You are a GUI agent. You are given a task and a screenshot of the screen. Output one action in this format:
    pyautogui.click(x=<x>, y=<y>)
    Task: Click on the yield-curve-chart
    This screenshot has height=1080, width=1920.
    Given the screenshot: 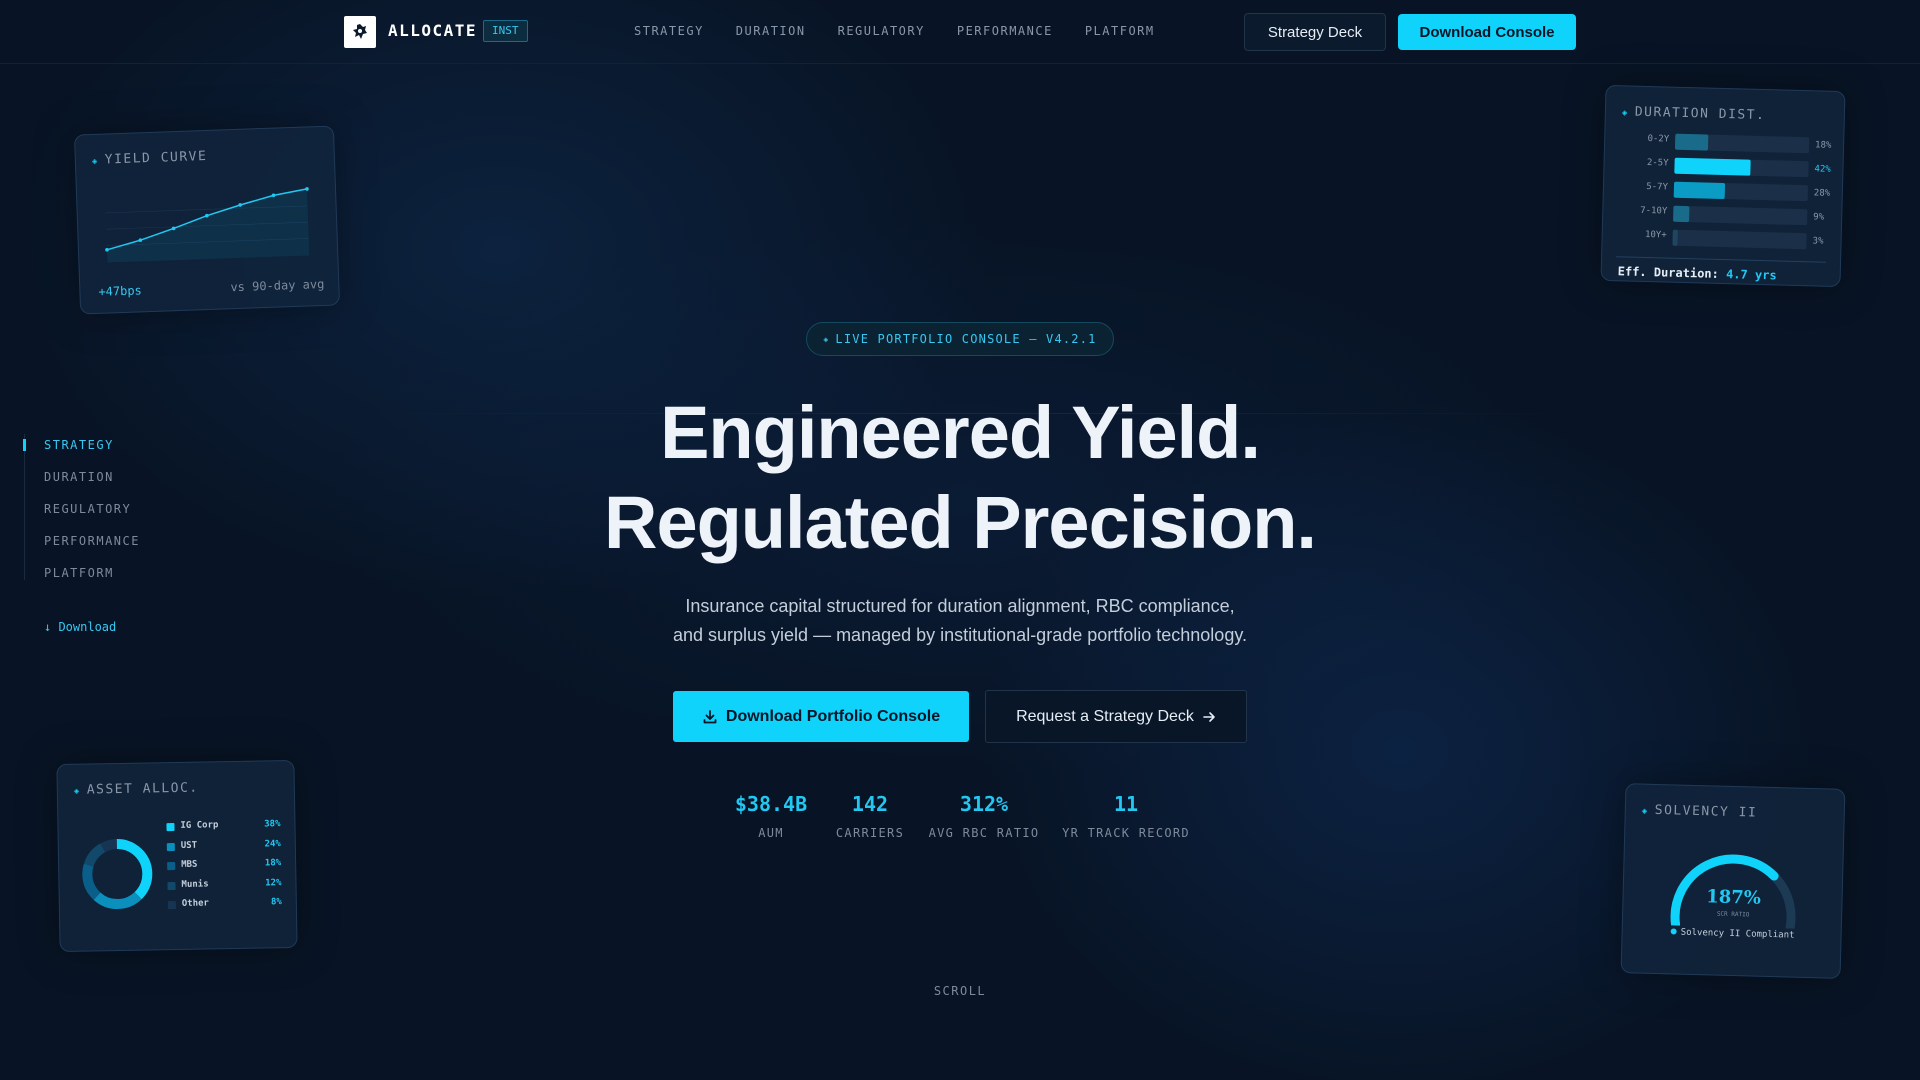 What is the action you would take?
    pyautogui.click(x=207, y=225)
    